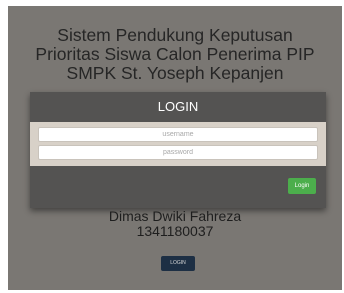 The image size is (344, 293). Describe the element at coordinates (175, 216) in the screenshot. I see `author-name: Dimas Dwiki Fahreza` at that location.